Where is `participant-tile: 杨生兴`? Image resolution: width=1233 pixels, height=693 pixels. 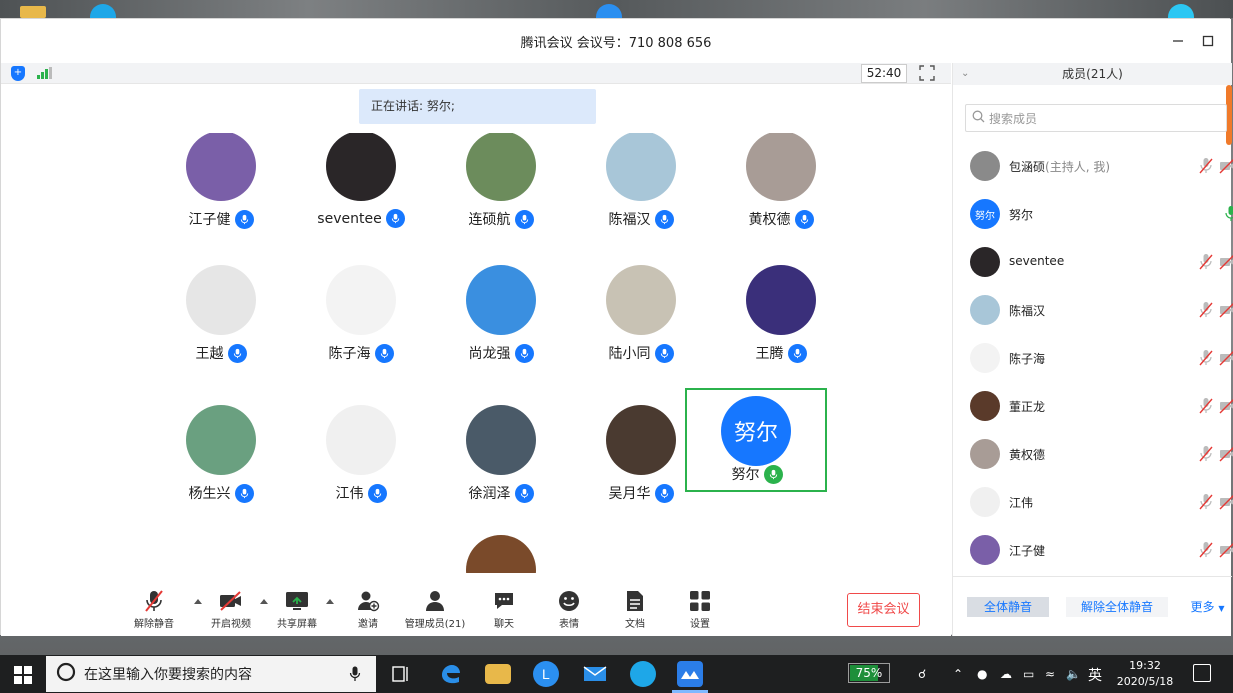 participant-tile: 杨生兴 is located at coordinates (221, 455).